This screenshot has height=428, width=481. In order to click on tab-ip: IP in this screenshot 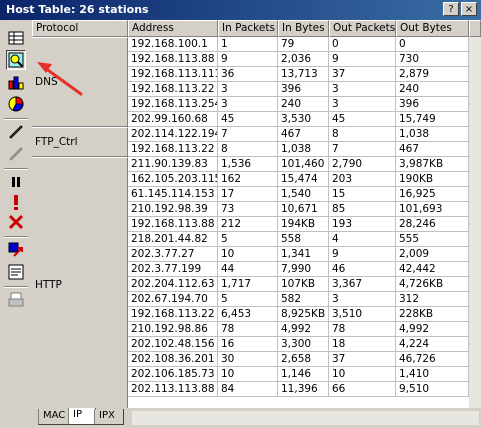, I will do `click(82, 416)`.